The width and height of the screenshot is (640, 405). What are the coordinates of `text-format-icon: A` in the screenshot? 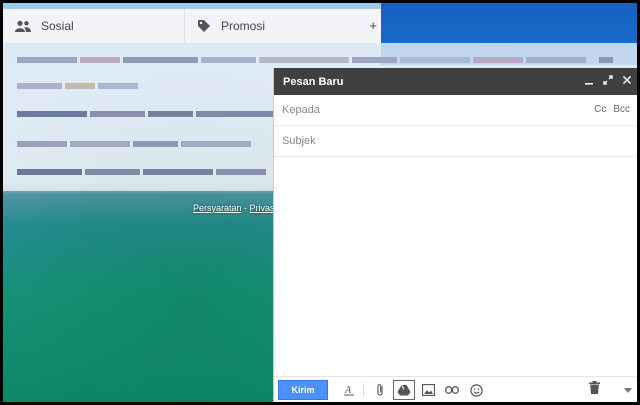 It's located at (349, 390).